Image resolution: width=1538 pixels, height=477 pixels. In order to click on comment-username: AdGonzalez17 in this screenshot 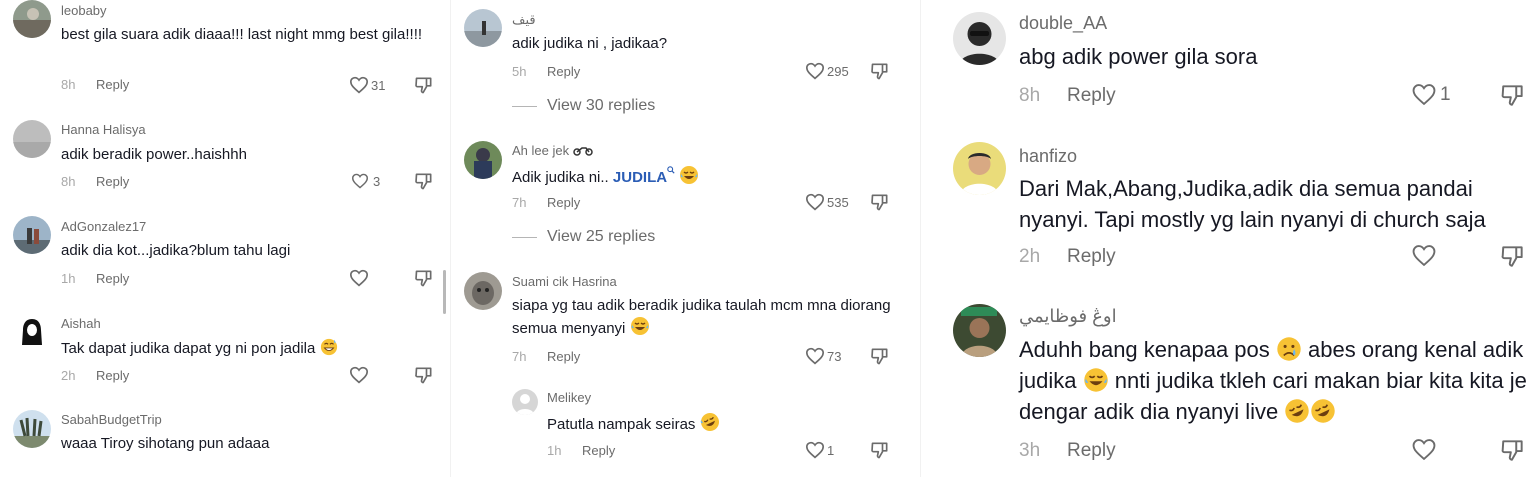, I will do `click(103, 226)`.